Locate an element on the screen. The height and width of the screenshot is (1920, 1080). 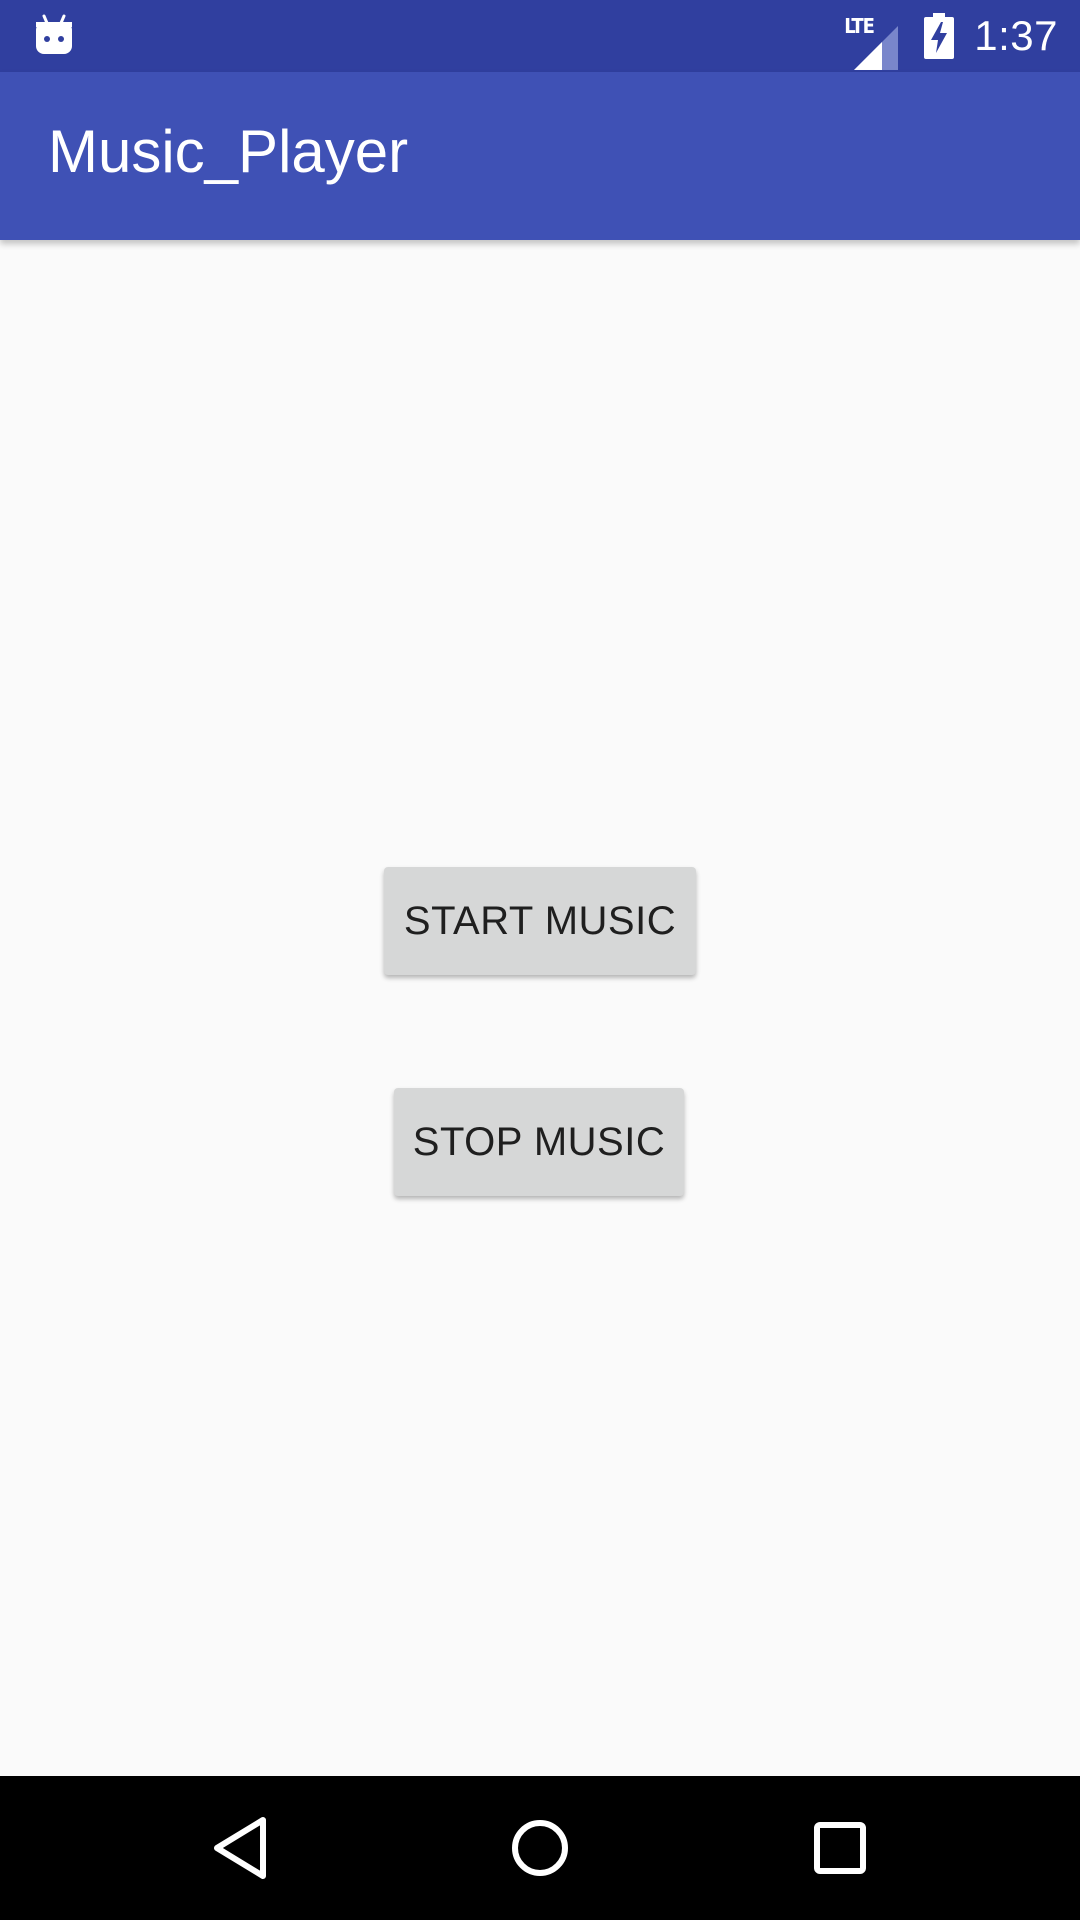
back-triangle-icon is located at coordinates (241, 1848).